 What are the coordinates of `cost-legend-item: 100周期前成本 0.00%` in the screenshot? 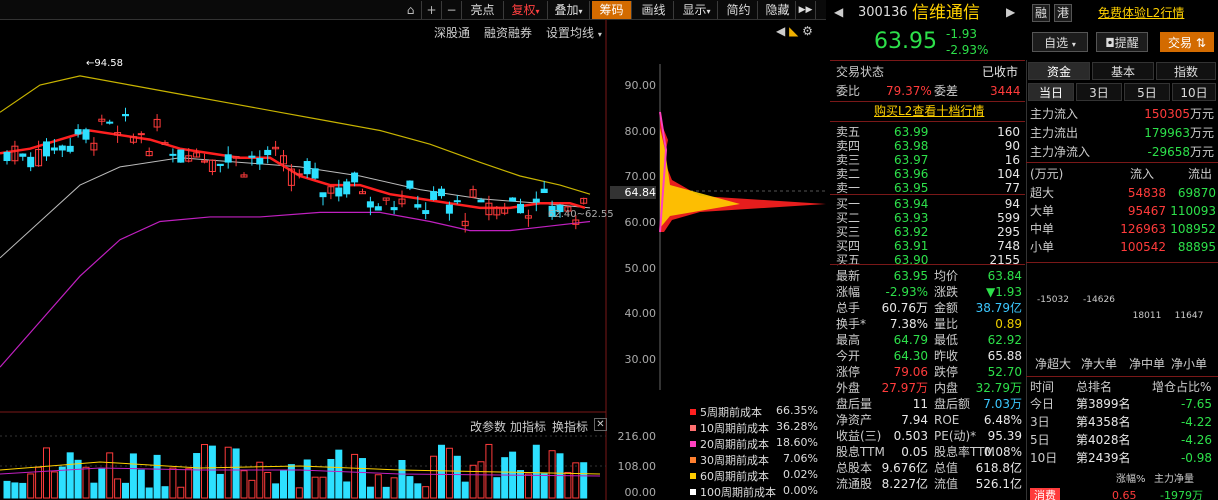 It's located at (756, 492).